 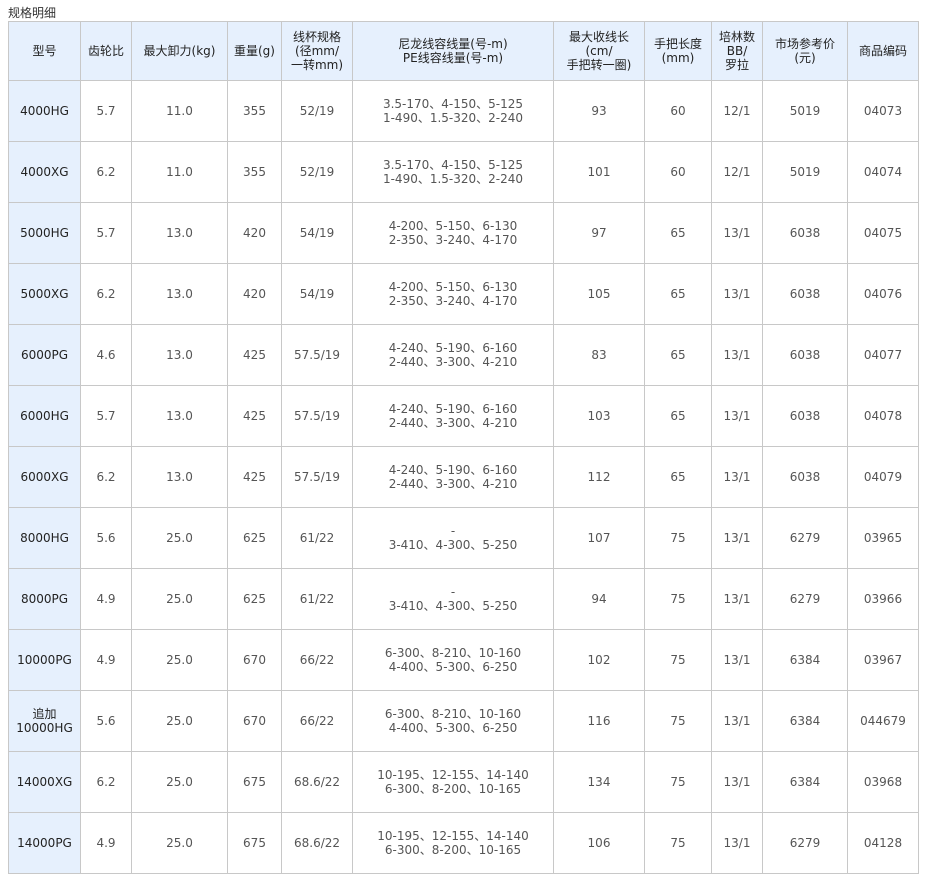 I want to click on column-header-line: 重量(g), so click(x=254, y=51).